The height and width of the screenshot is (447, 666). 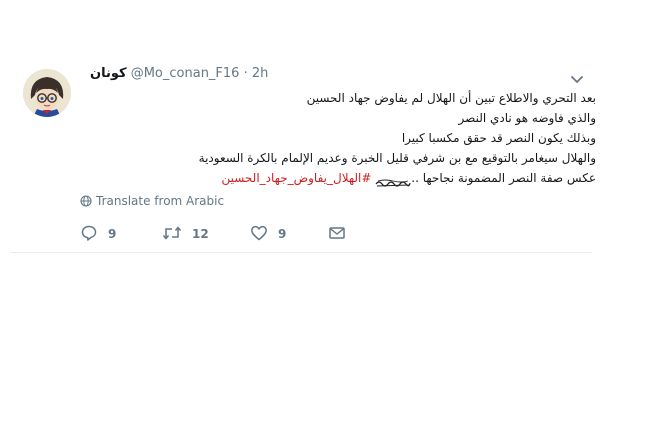 What do you see at coordinates (185, 73) in the screenshot?
I see `user-handle: @Mo_conan_F16` at bounding box center [185, 73].